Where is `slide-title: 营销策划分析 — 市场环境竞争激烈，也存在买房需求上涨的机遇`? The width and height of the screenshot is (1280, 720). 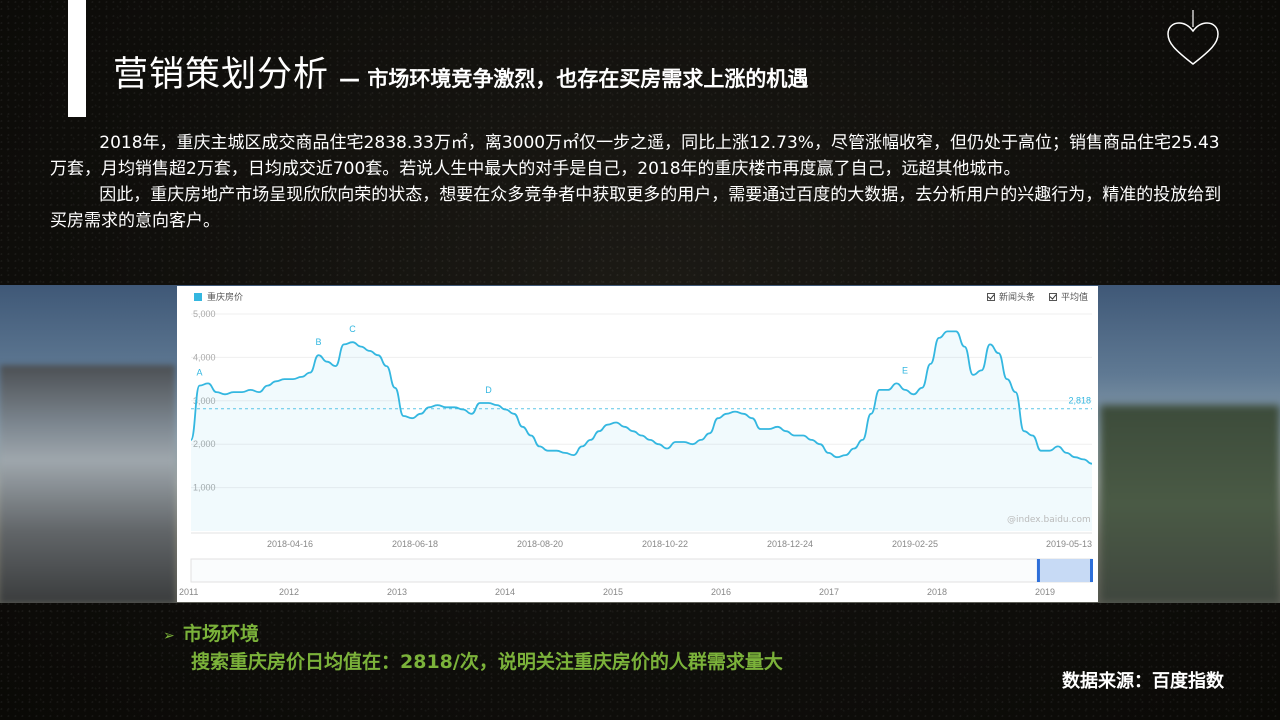 slide-title: 营销策划分析 — 市场环境竞争激烈，也存在买房需求上涨的机遇 is located at coordinates (460, 71).